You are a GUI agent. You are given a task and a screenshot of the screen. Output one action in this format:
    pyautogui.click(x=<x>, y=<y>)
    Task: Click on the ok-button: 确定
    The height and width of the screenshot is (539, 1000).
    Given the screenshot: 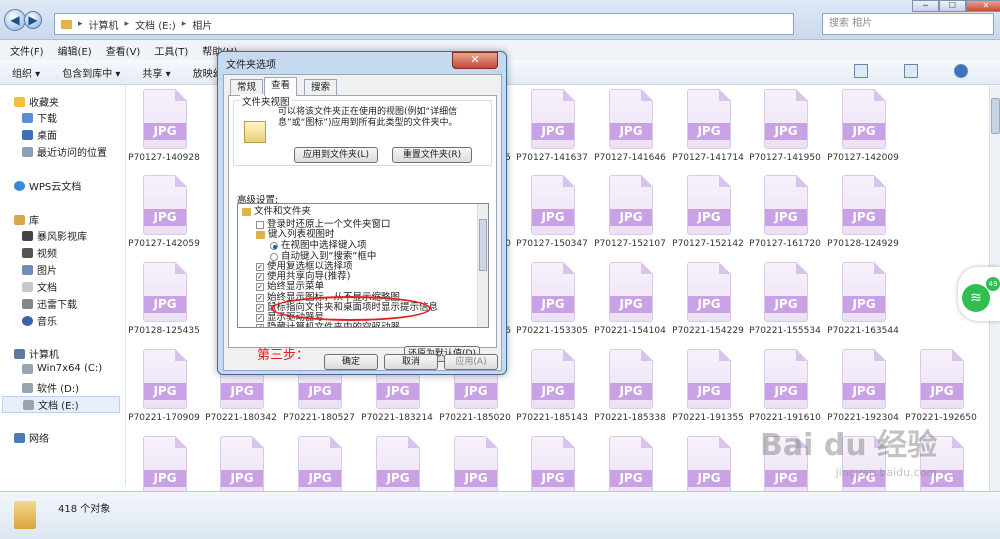 What is the action you would take?
    pyautogui.click(x=351, y=362)
    